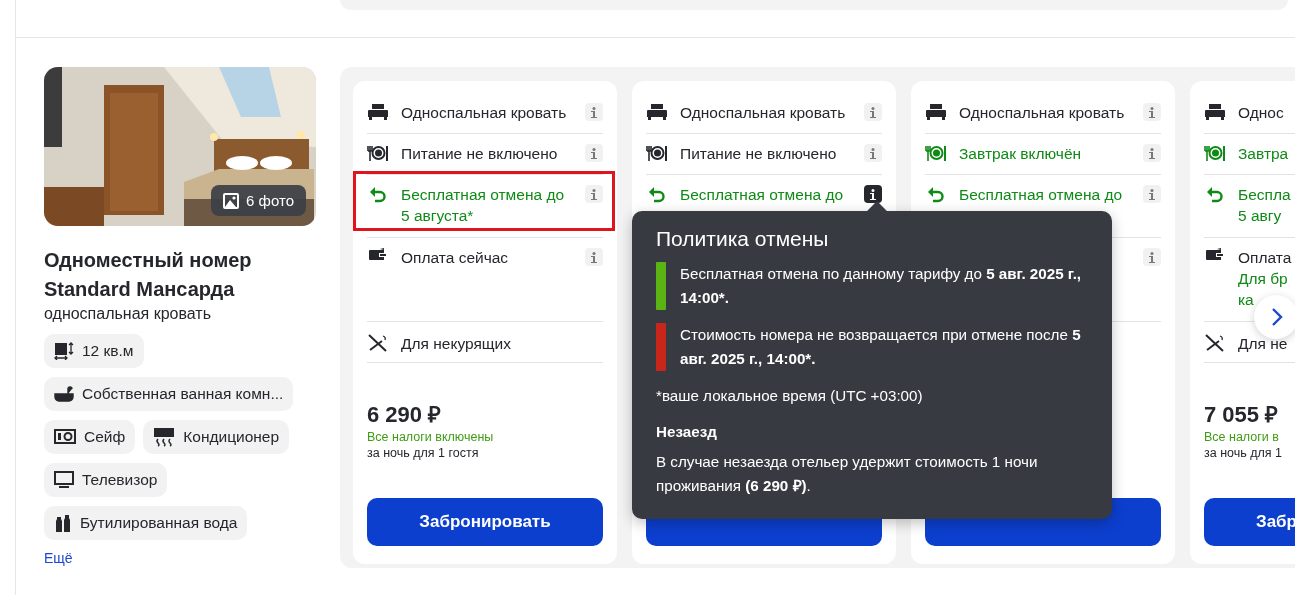 This screenshot has width=1295, height=595. What do you see at coordinates (881, 286) in the screenshot?
I see `policy-text: Бесплатная отмена по данному тарифу до 5 авг. 2025 г., 14:00*.` at bounding box center [881, 286].